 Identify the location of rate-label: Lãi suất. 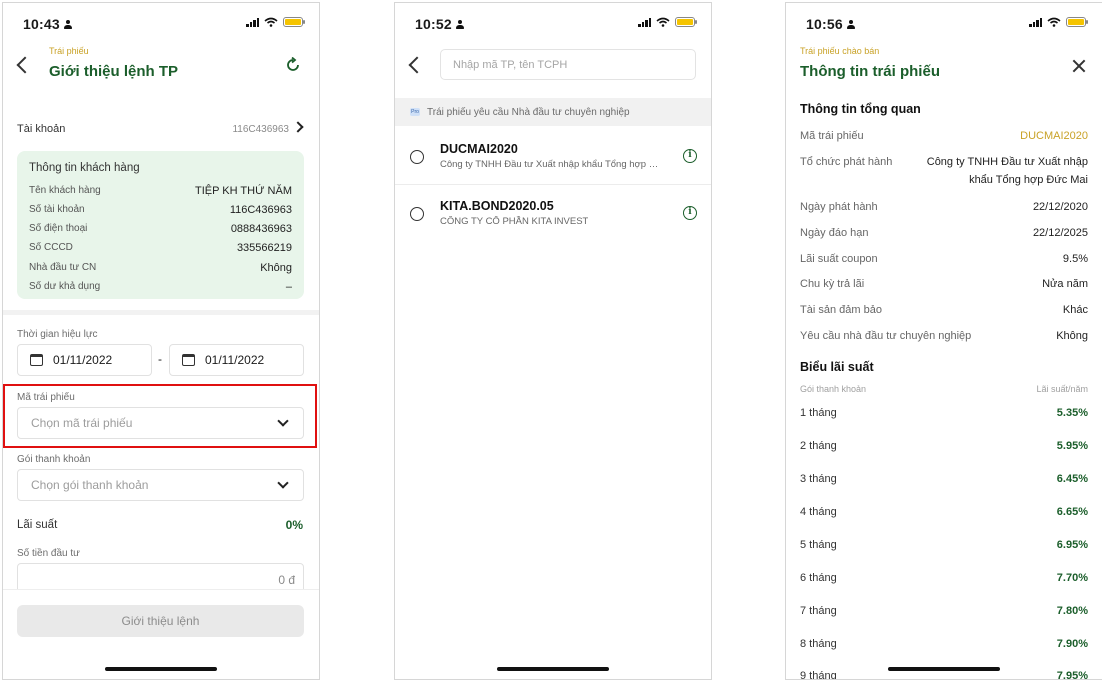
(37, 525).